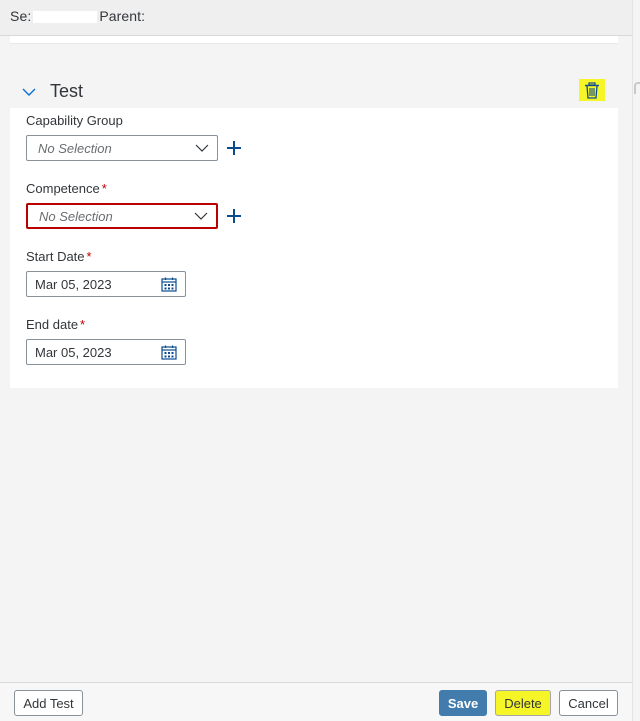 This screenshot has height=721, width=640. What do you see at coordinates (48, 703) in the screenshot?
I see `add-test-button: Add Test` at bounding box center [48, 703].